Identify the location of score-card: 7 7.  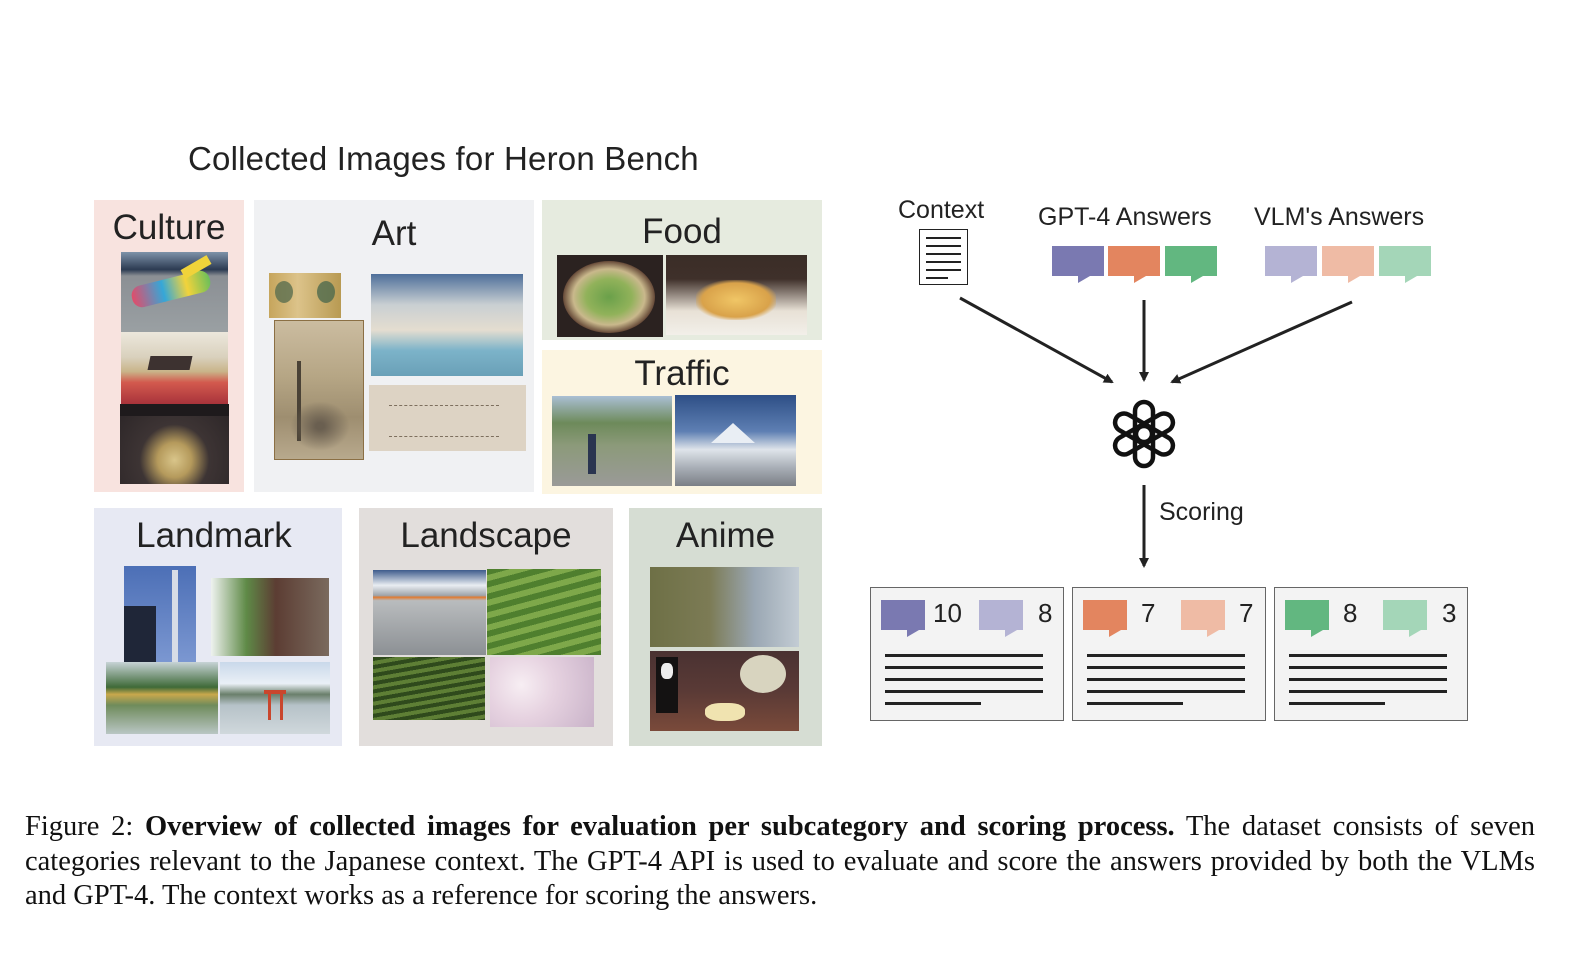
(1169, 654).